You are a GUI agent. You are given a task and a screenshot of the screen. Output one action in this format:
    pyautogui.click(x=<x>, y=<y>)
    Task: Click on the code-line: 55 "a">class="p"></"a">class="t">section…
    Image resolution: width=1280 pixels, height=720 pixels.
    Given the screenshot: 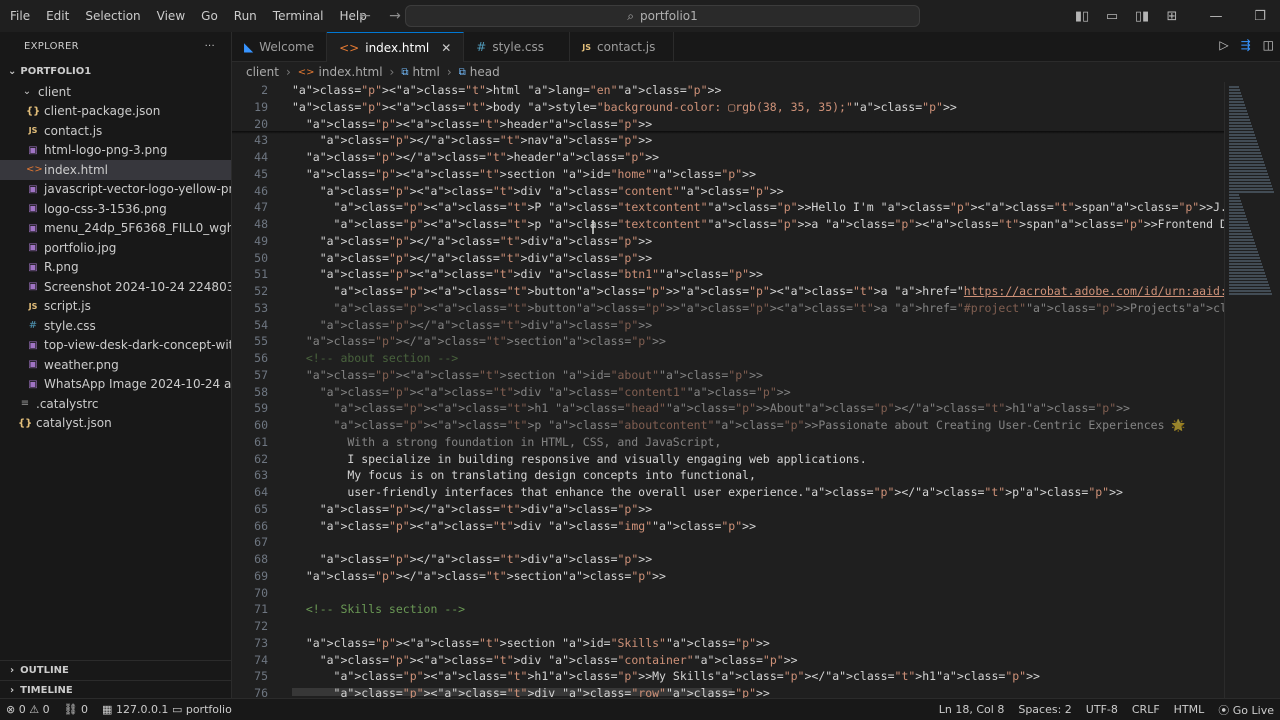 What is the action you would take?
    pyautogui.click(x=728, y=341)
    